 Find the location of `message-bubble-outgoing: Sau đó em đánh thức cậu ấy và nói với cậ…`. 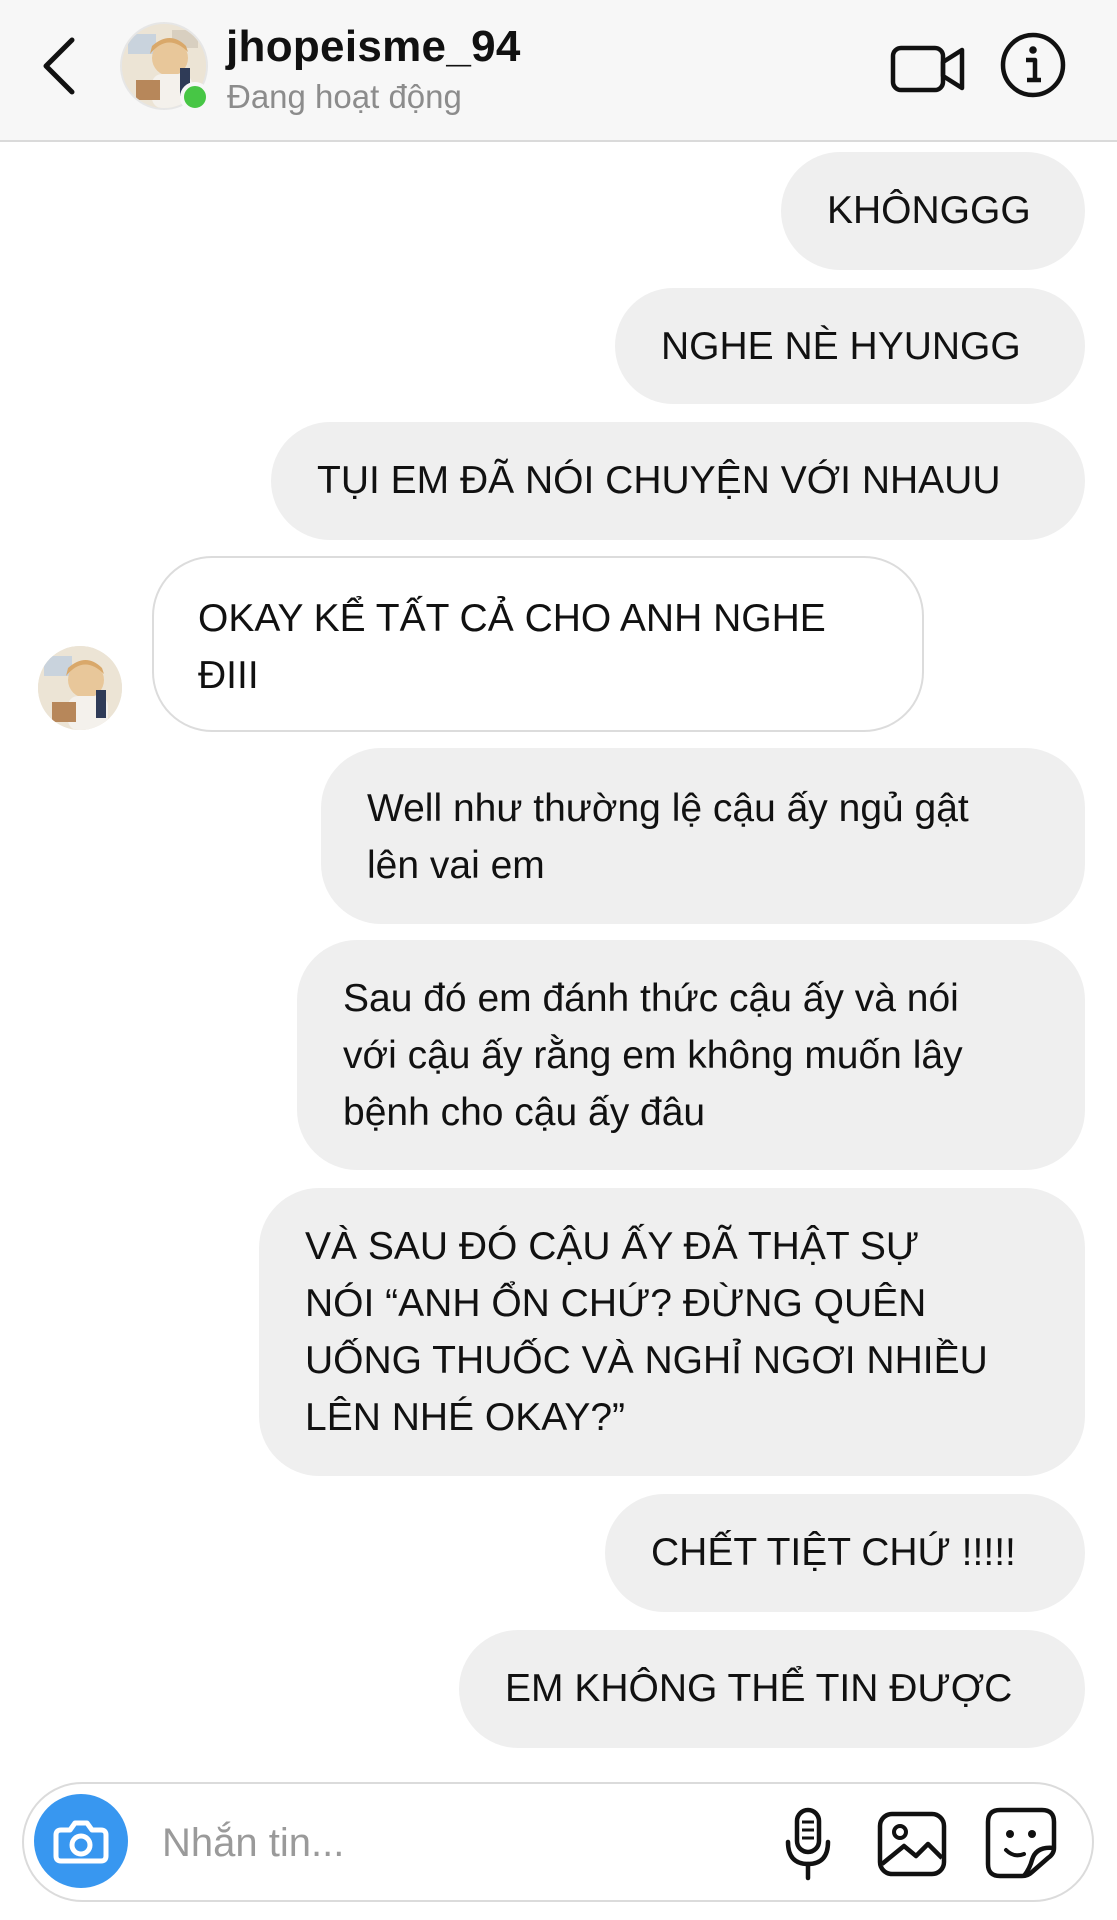

message-bubble-outgoing: Sau đó em đánh thức cậu ấy và nói với cậ… is located at coordinates (691, 1055).